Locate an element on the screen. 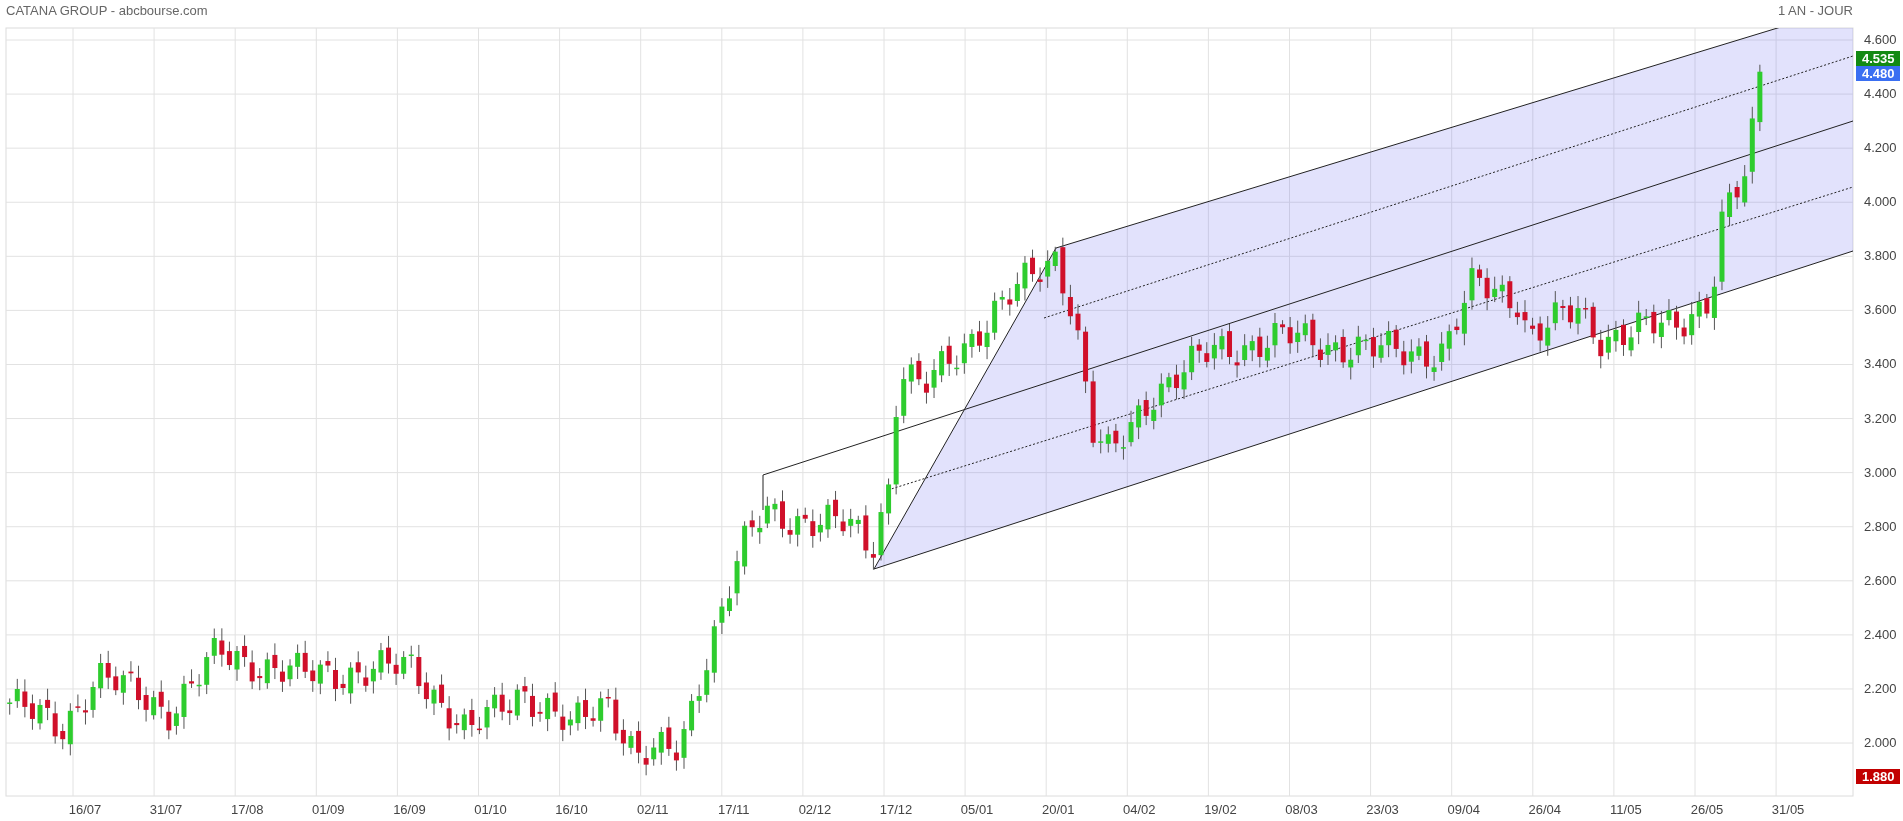 The image size is (1903, 821). y-axis-label: 4.200 is located at coordinates (1880, 148).